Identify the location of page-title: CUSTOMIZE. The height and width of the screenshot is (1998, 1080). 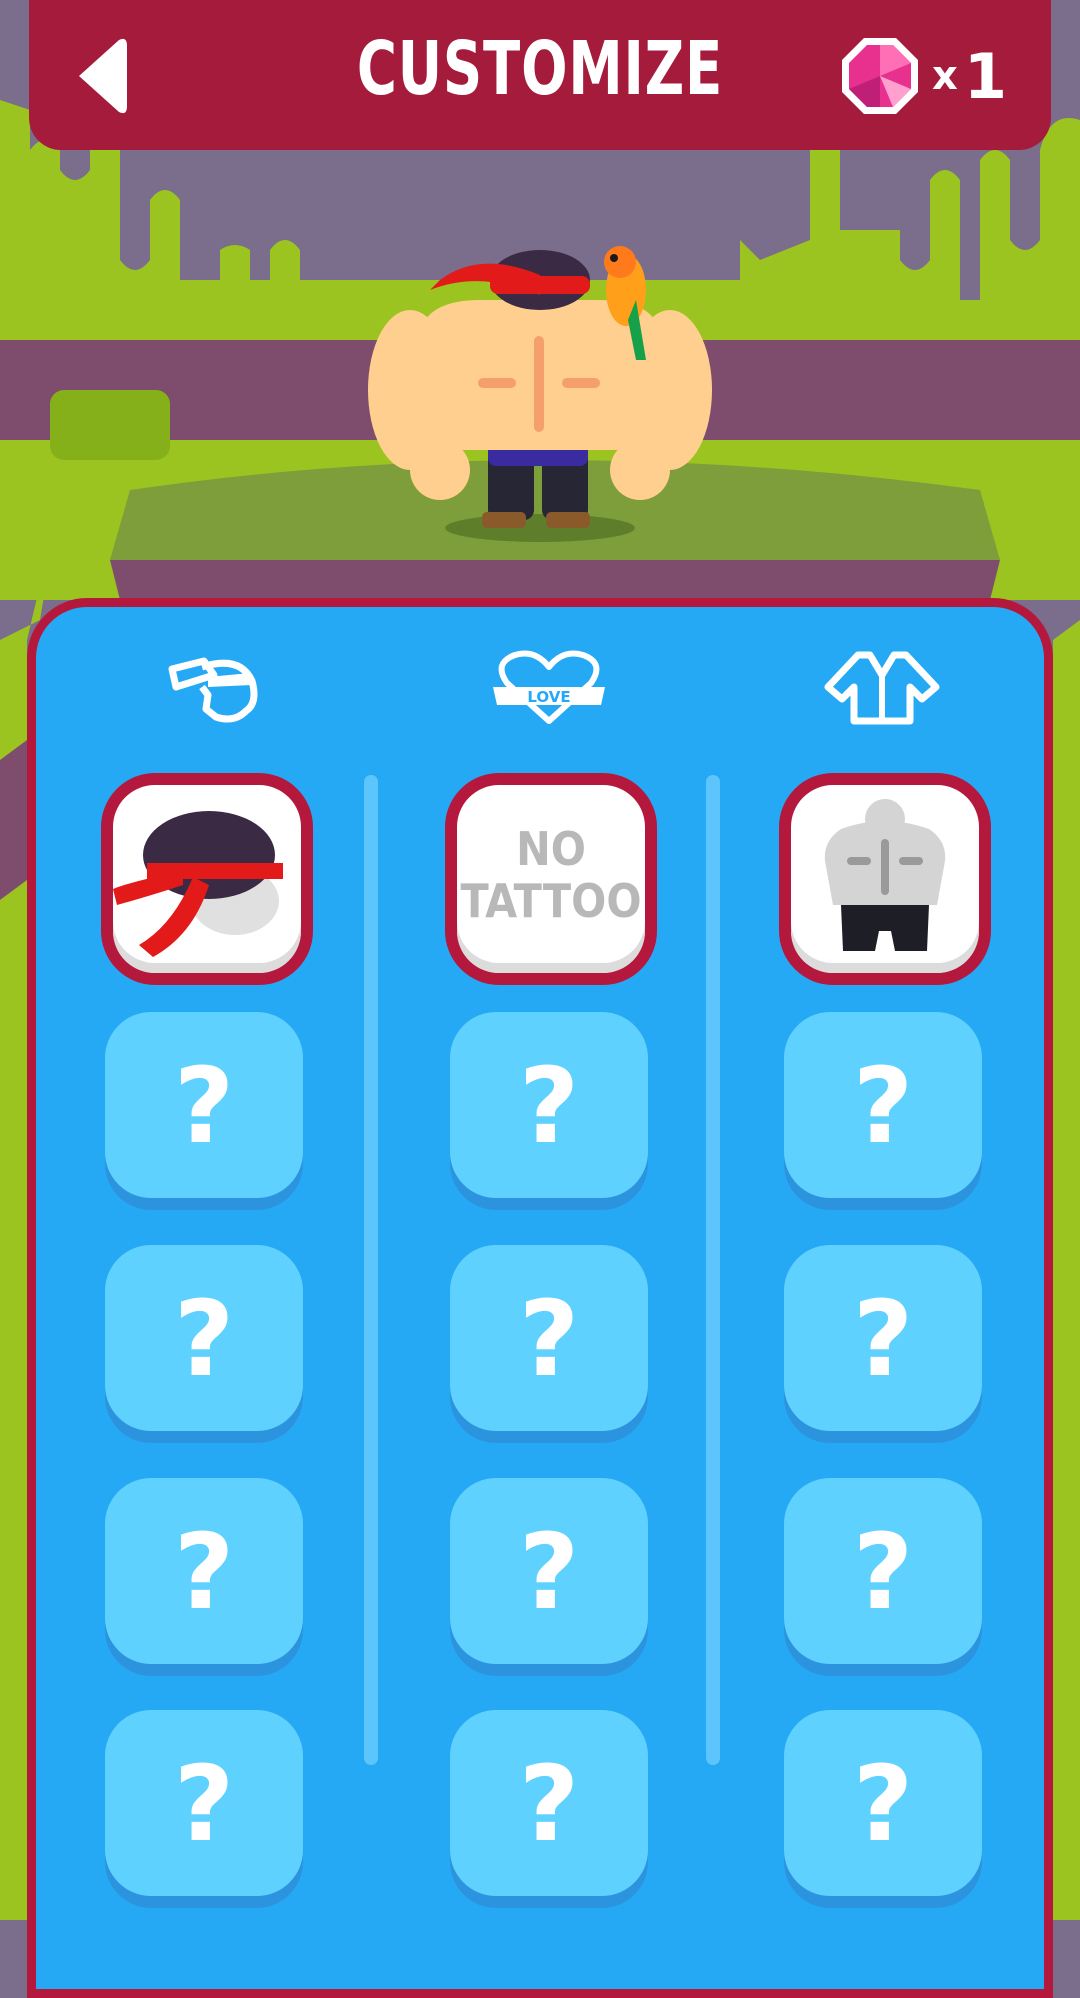
(540, 69).